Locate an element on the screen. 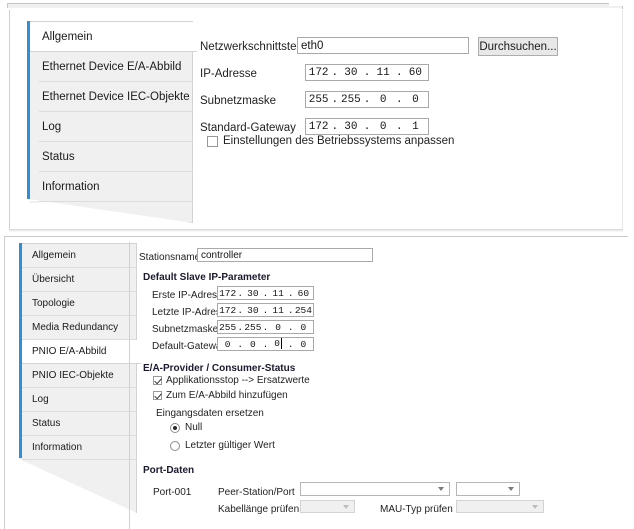  default-gateway-input: 172 . 30 . 0 . 1 is located at coordinates (367, 126).